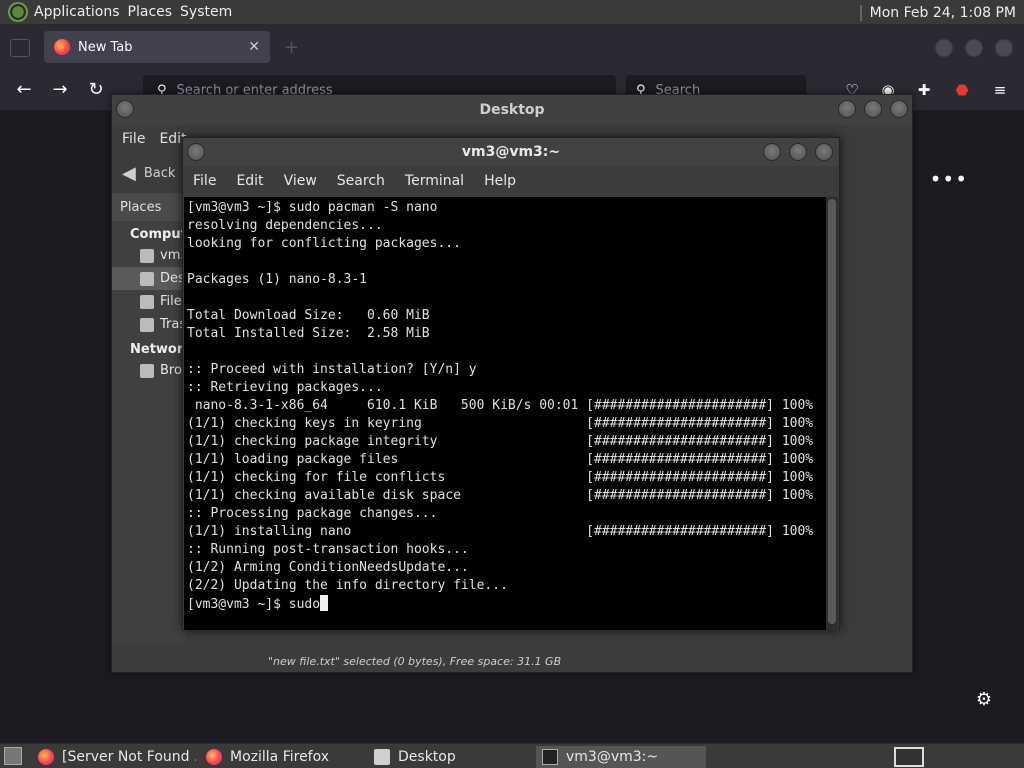 This screenshot has height=768, width=1024. I want to click on terminal-line: Total Download Size: 0.60 MiB, so click(308, 315).